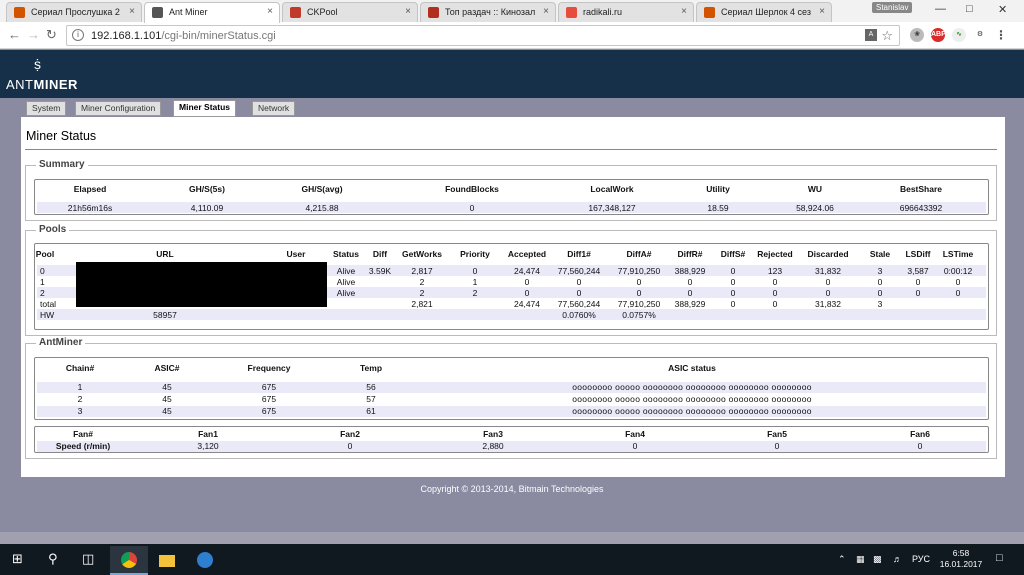  Describe the element at coordinates (828, 254) in the screenshot. I see `pools-header: Discarded` at that location.